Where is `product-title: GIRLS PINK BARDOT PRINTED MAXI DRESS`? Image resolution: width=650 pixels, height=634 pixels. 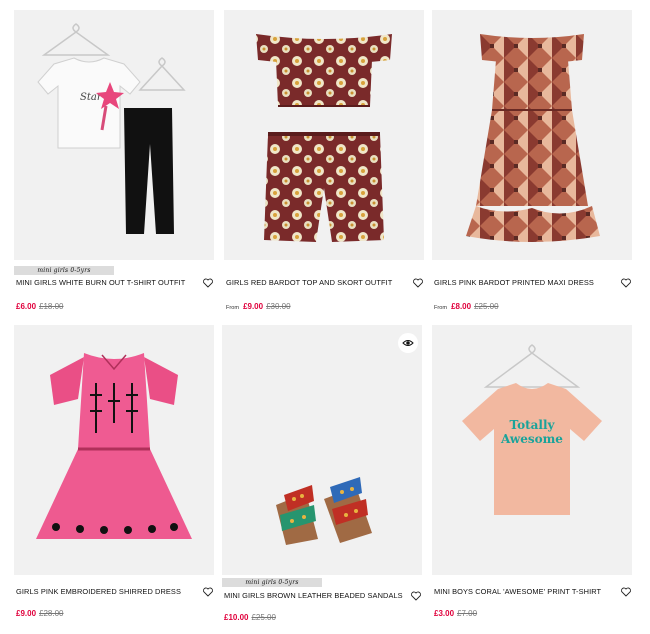 product-title: GIRLS PINK BARDOT PRINTED MAXI DRESS is located at coordinates (520, 282).